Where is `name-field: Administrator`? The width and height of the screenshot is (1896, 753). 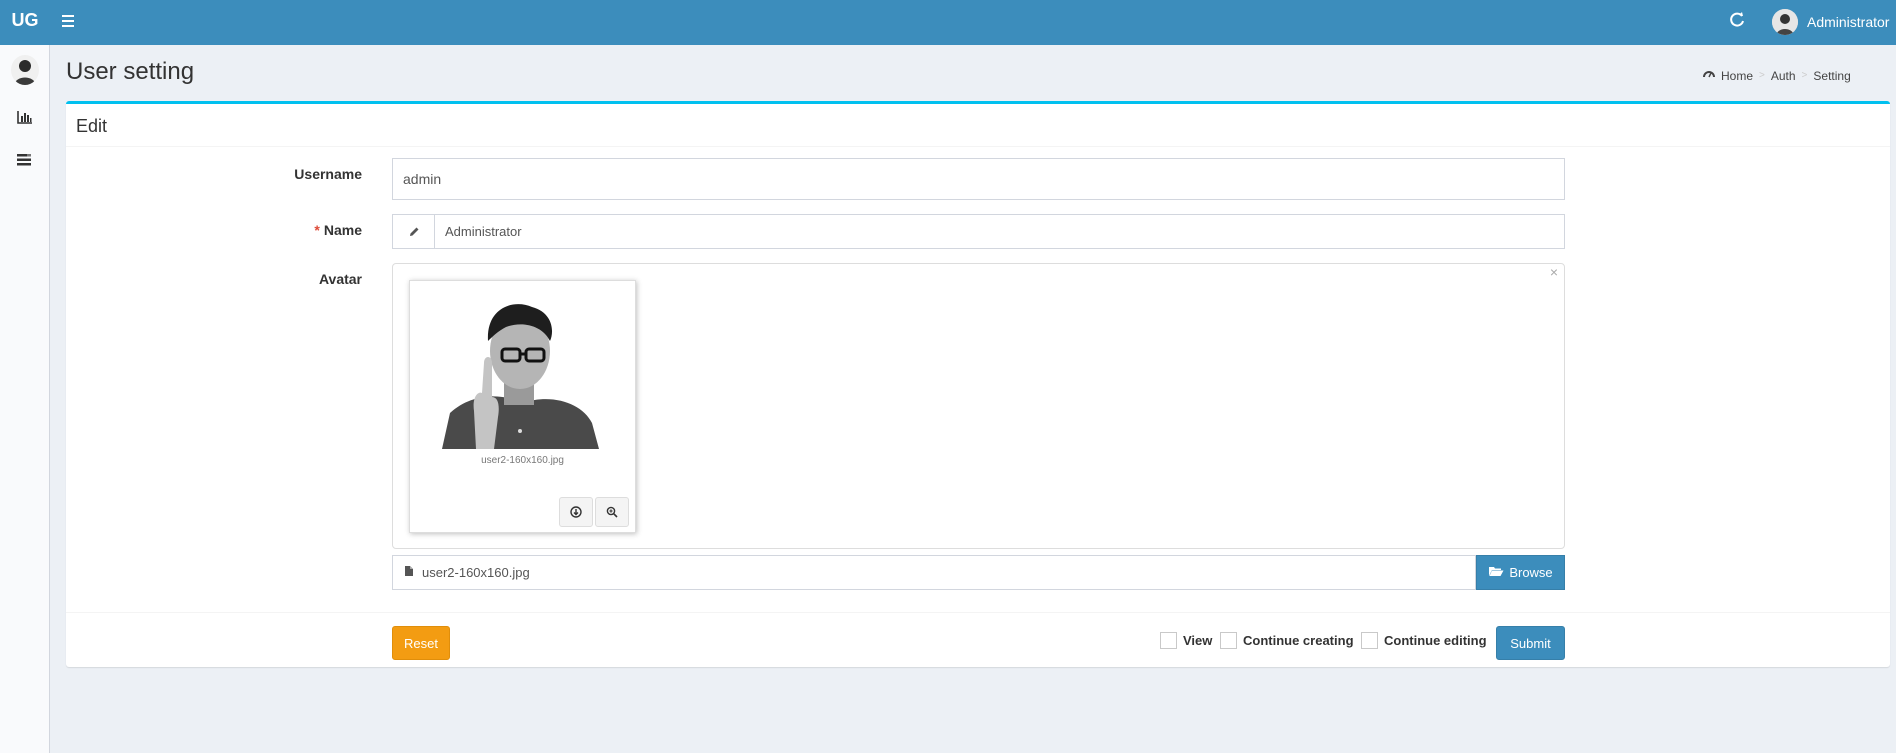
name-field: Administrator is located at coordinates (999, 231).